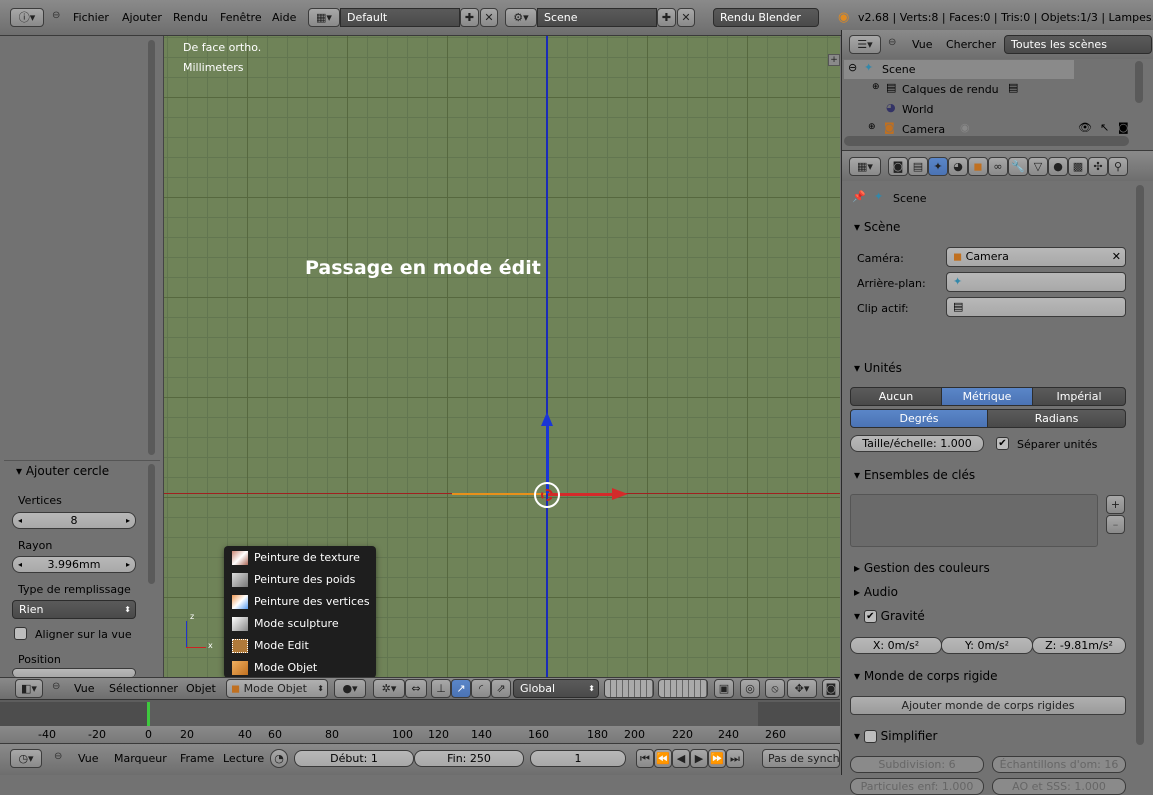 This screenshot has width=1153, height=795. Describe the element at coordinates (686, 17) in the screenshot. I see `remove-scene-icon: ✕` at that location.